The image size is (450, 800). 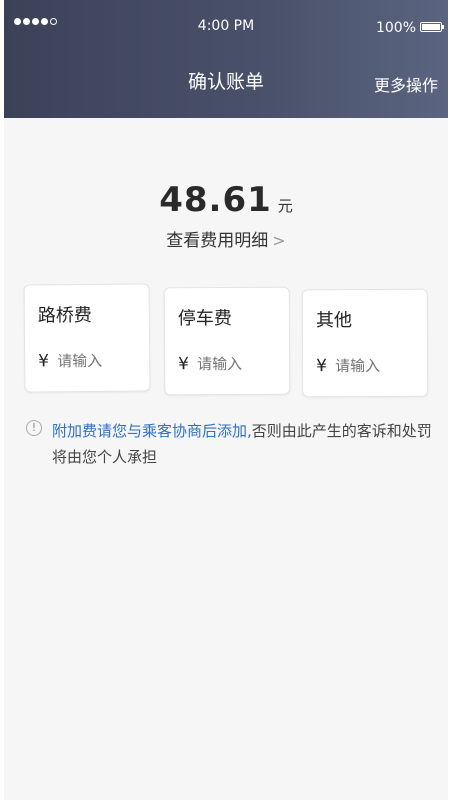 What do you see at coordinates (279, 240) in the screenshot?
I see `chevron-right-icon: >` at bounding box center [279, 240].